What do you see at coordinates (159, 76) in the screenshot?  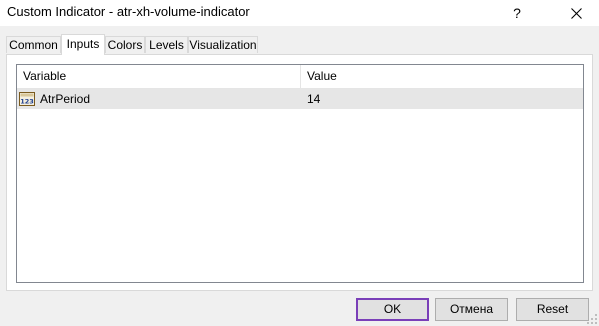 I see `column-header-variable: Variable` at bounding box center [159, 76].